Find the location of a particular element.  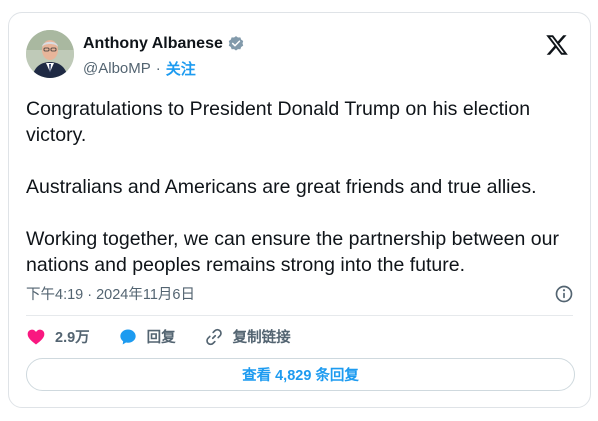

view-replies-button: 查看 4,829 条回复 is located at coordinates (300, 374).